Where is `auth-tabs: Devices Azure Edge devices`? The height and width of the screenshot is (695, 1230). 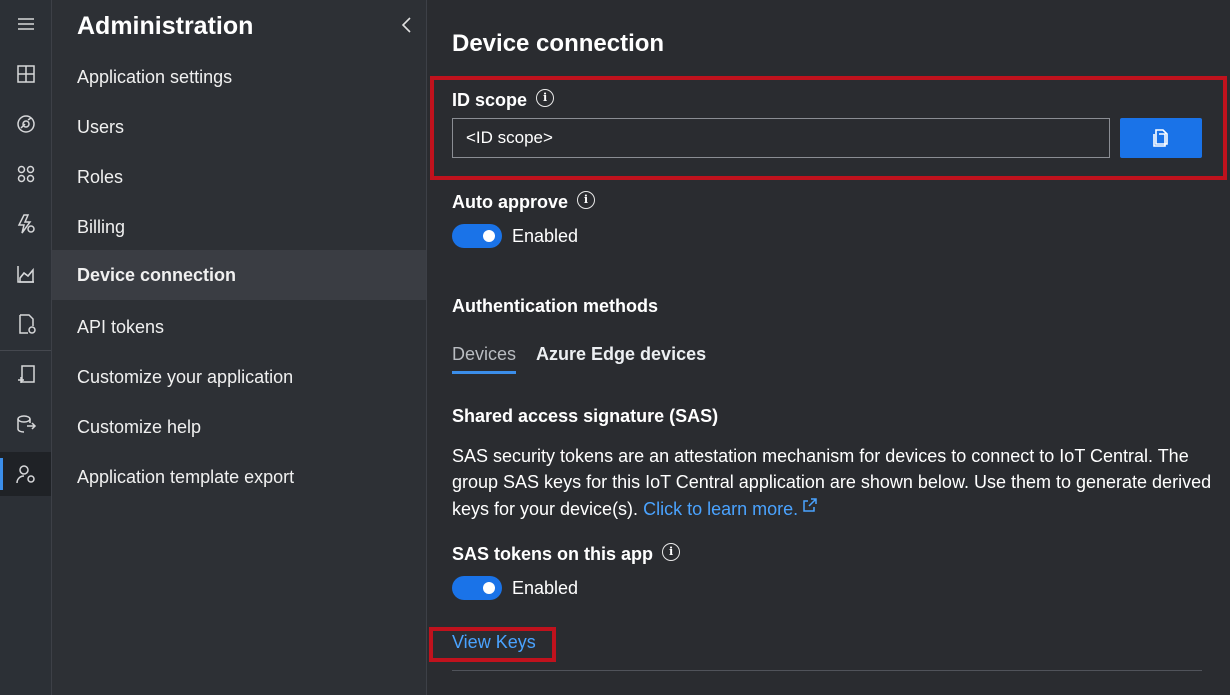
auth-tabs: Devices Azure Edge devices is located at coordinates (589, 359).